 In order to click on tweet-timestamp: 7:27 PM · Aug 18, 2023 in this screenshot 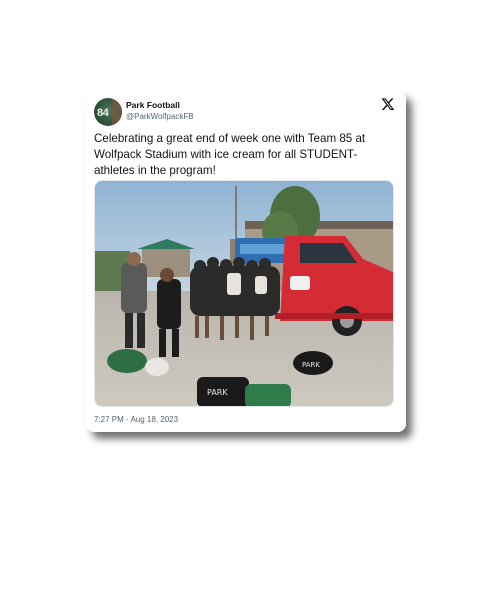, I will do `click(136, 419)`.